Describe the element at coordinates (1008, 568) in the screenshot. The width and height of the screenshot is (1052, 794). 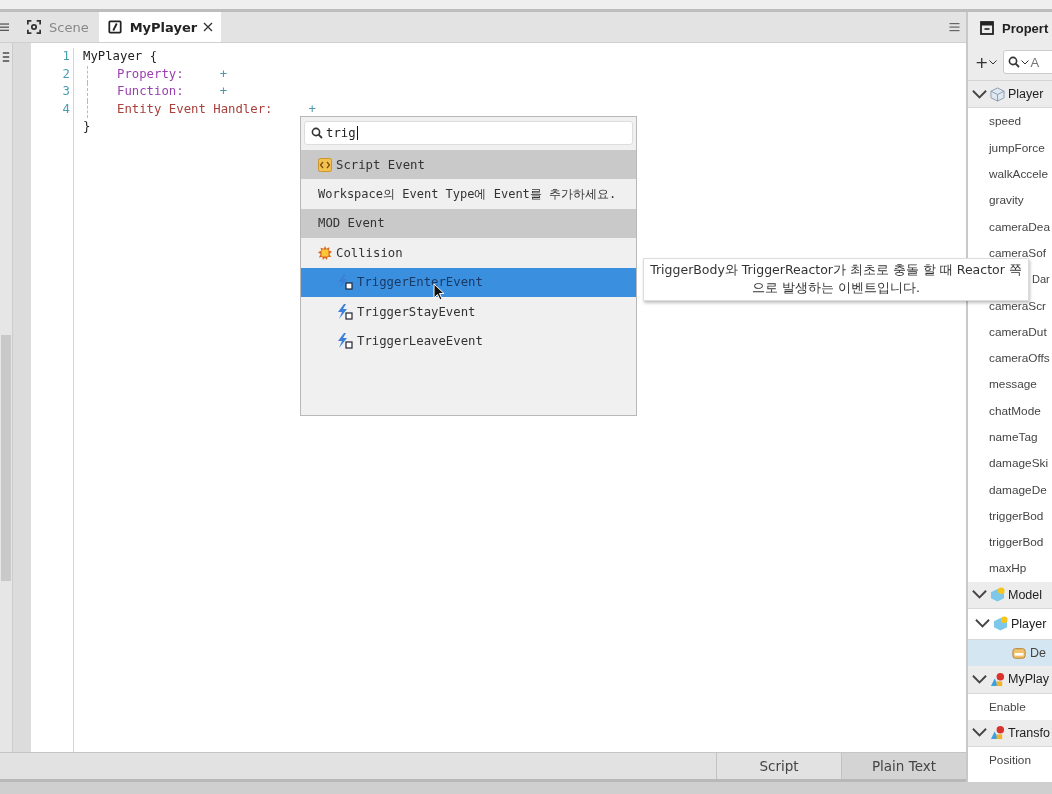
I see `property-name: maxHp` at that location.